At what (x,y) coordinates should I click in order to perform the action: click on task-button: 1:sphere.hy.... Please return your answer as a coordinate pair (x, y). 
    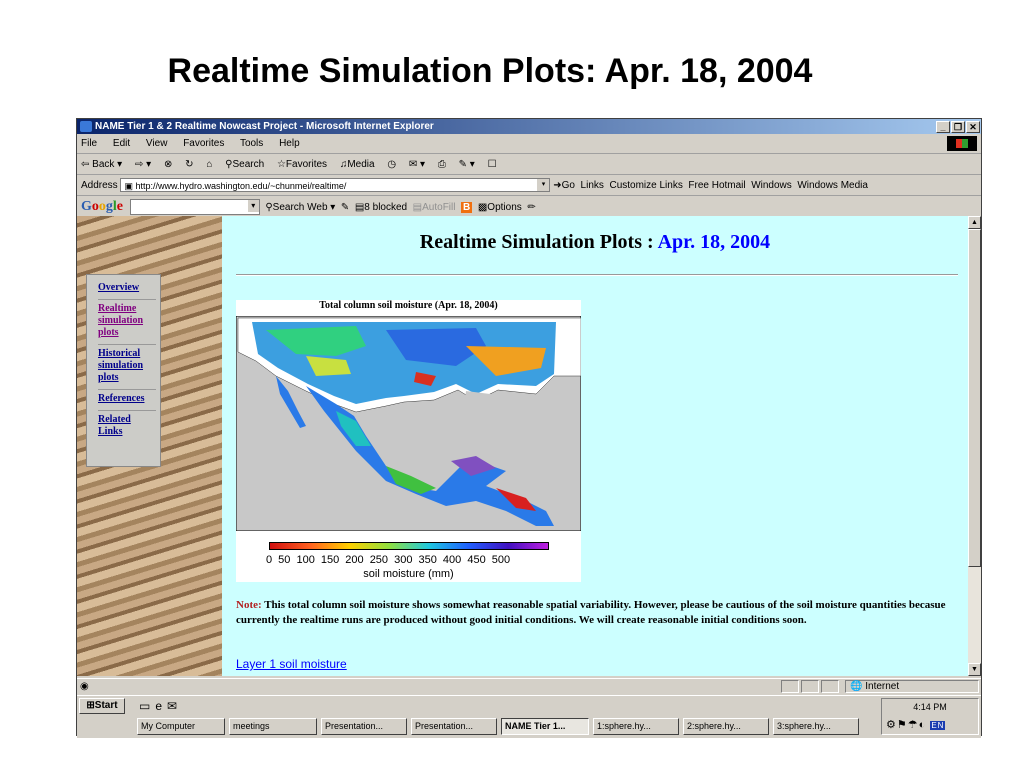
    Looking at the image, I should click on (636, 726).